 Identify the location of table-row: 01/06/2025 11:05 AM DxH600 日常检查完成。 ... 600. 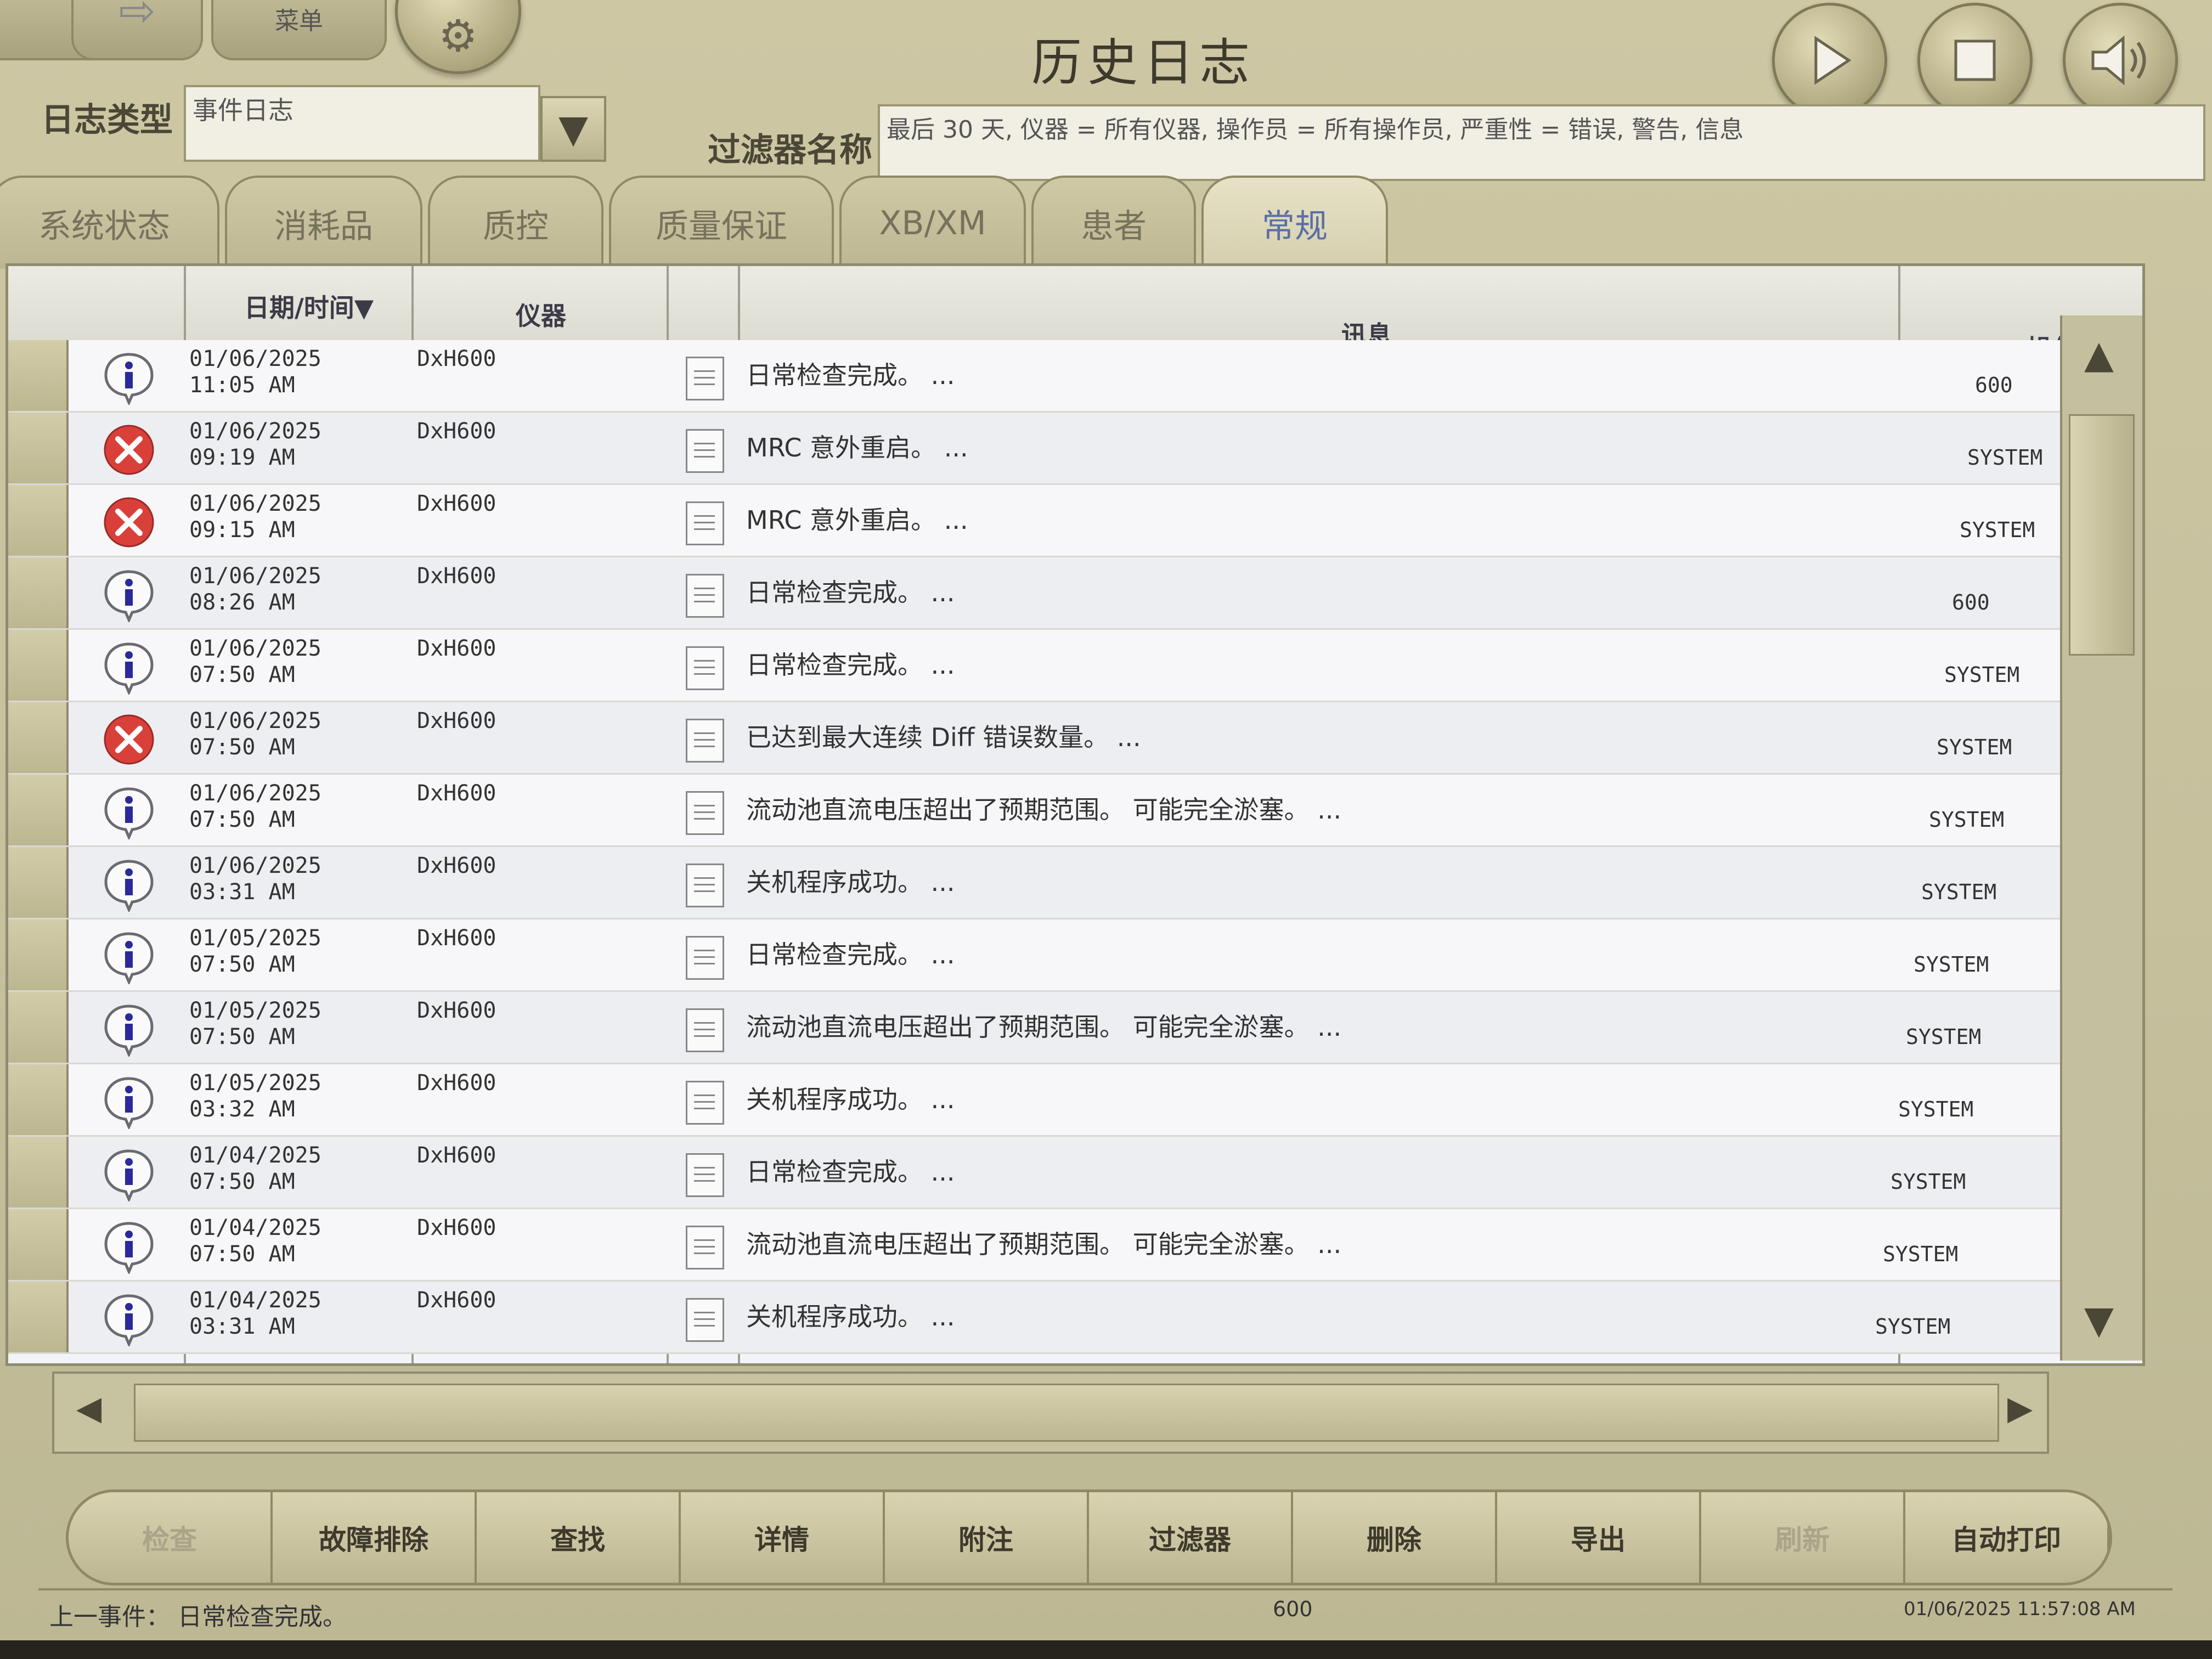
(1075, 376).